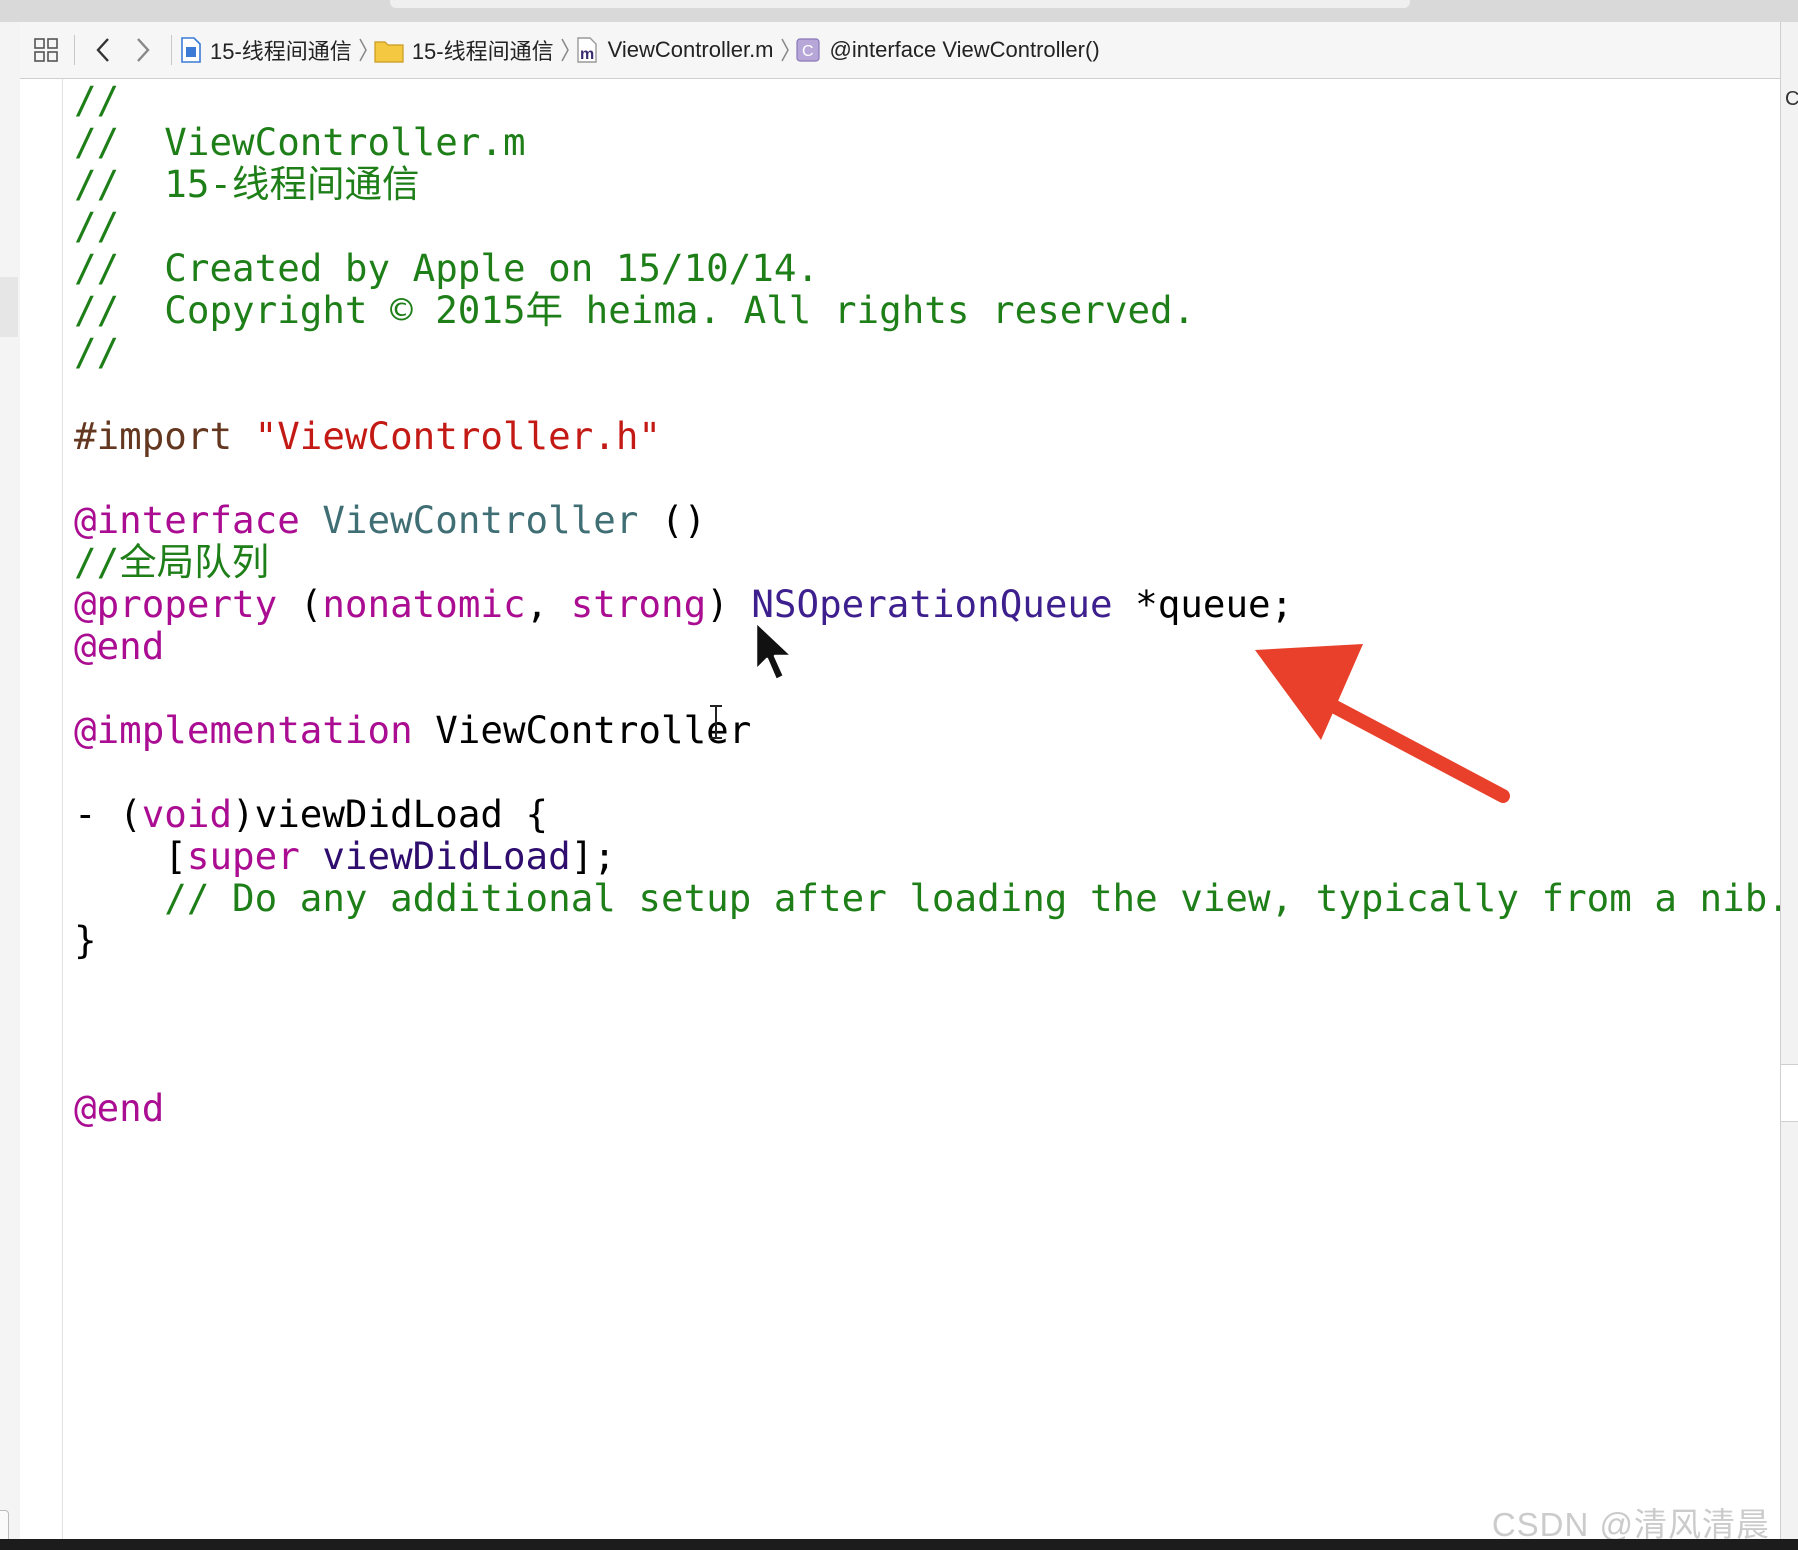 The image size is (1798, 1550). Describe the element at coordinates (389, 50) in the screenshot. I see `folder-icon` at that location.